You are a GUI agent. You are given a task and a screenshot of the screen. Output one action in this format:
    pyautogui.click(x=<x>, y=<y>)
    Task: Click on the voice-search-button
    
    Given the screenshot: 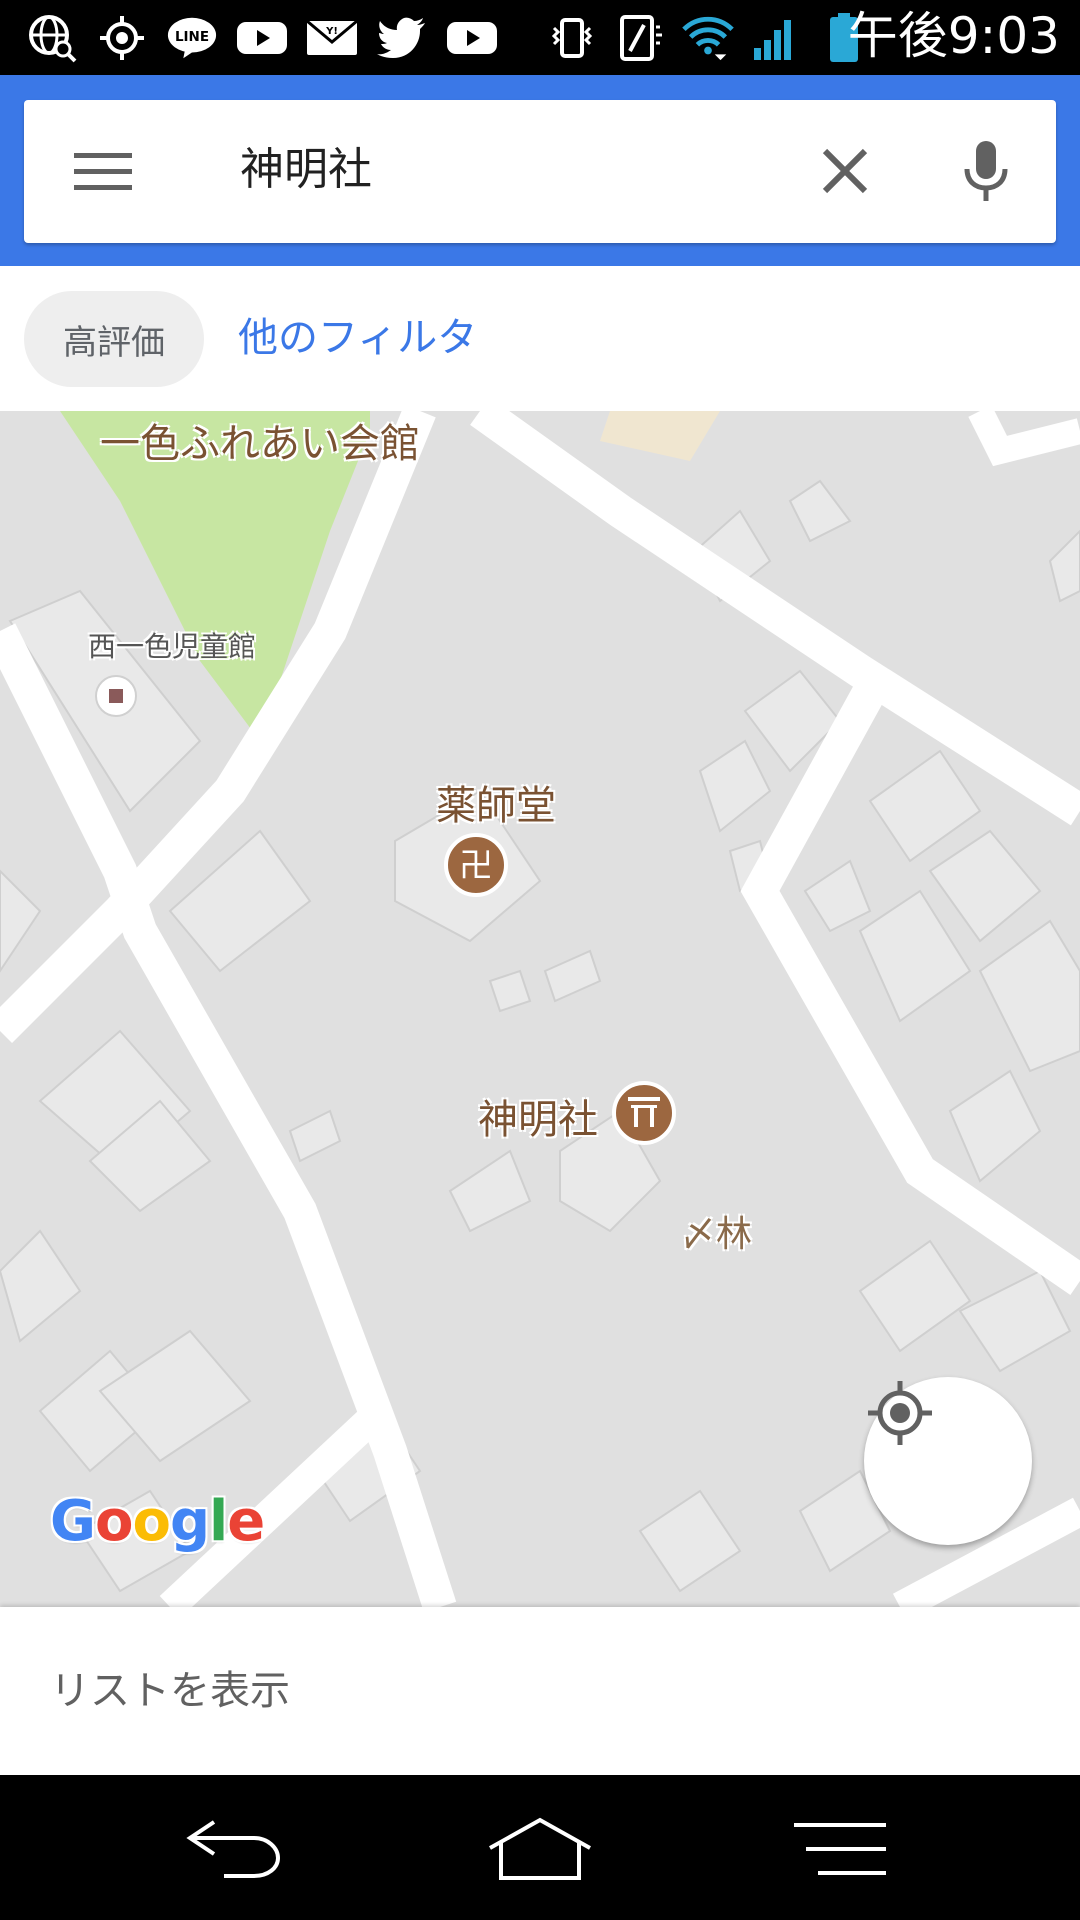 What is the action you would take?
    pyautogui.click(x=986, y=172)
    